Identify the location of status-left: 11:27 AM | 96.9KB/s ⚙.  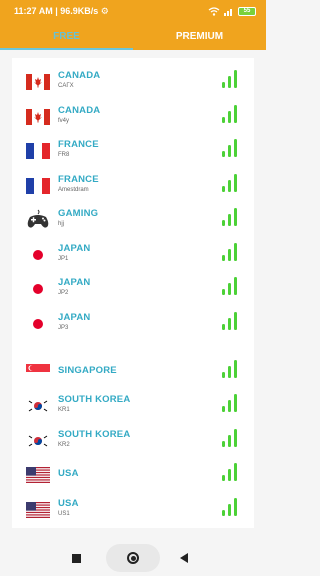
(61, 10).